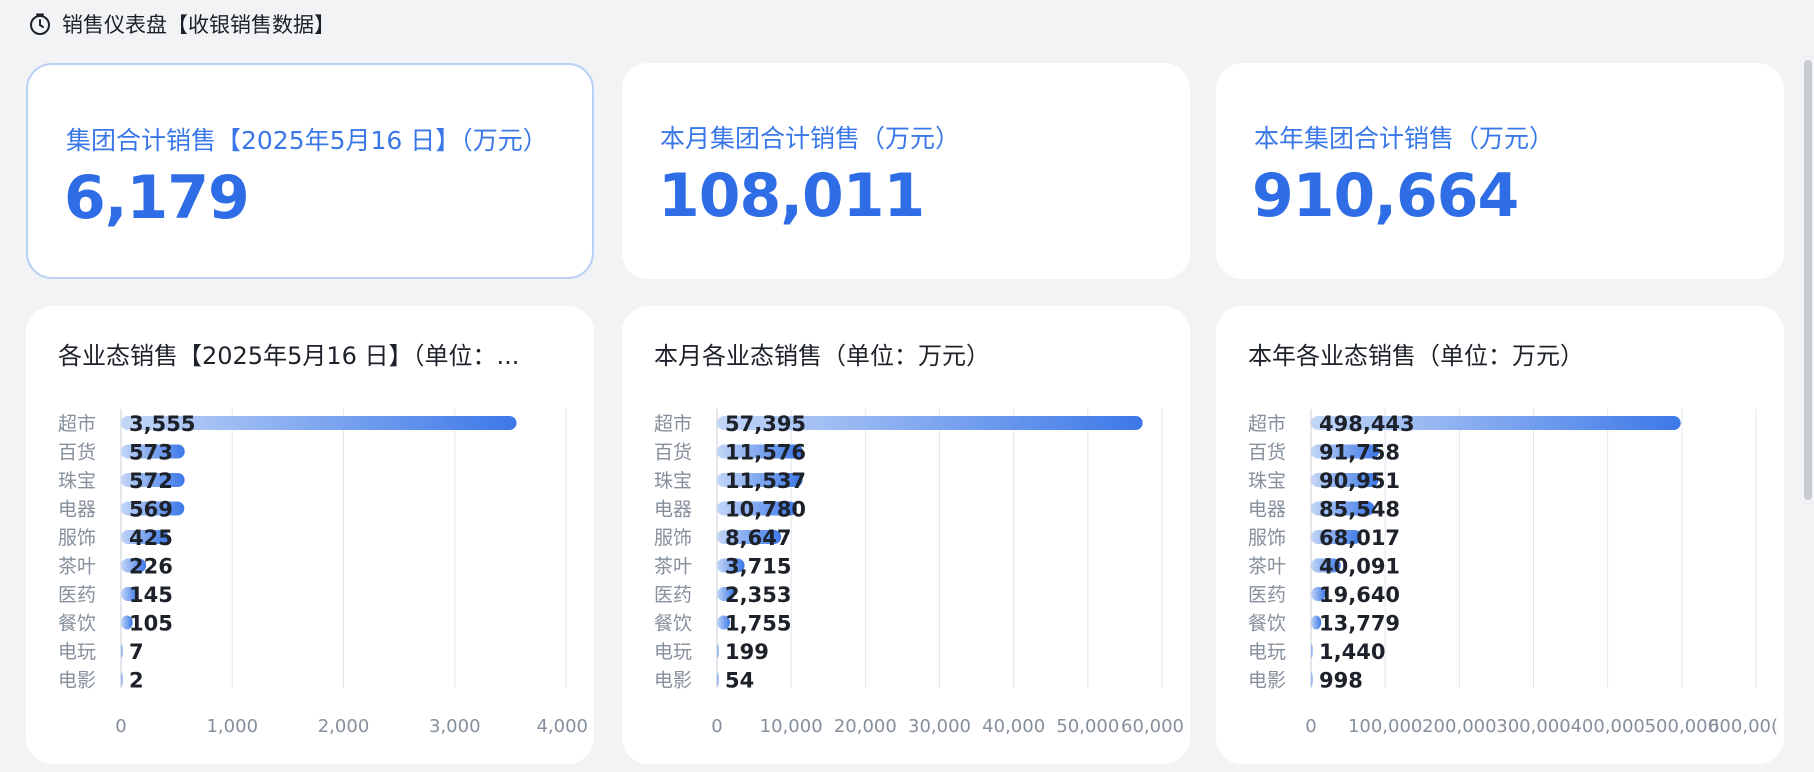 The width and height of the screenshot is (1814, 772). I want to click on bar-value-label: 3,555, so click(162, 424).